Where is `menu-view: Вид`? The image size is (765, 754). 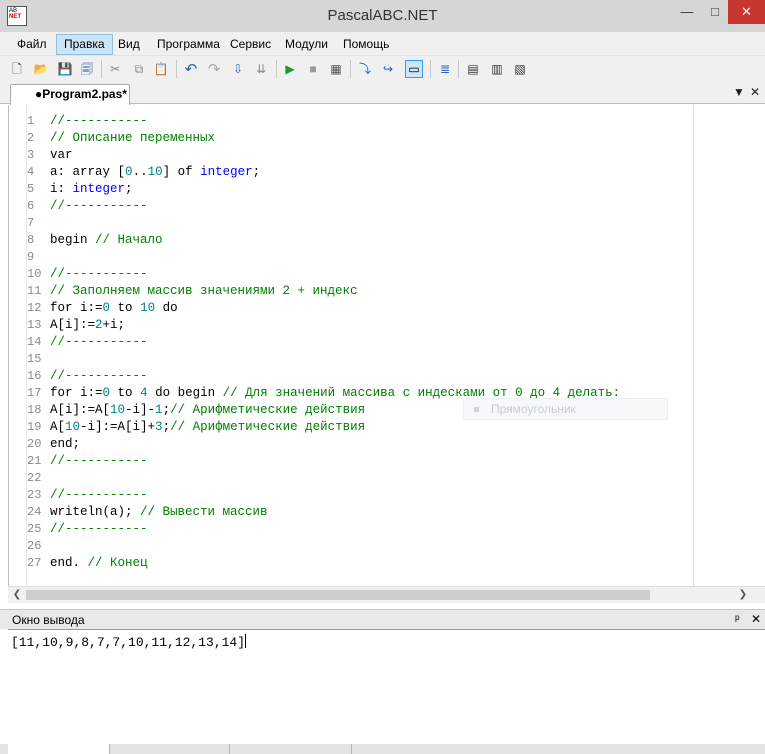 menu-view: Вид is located at coordinates (129, 44).